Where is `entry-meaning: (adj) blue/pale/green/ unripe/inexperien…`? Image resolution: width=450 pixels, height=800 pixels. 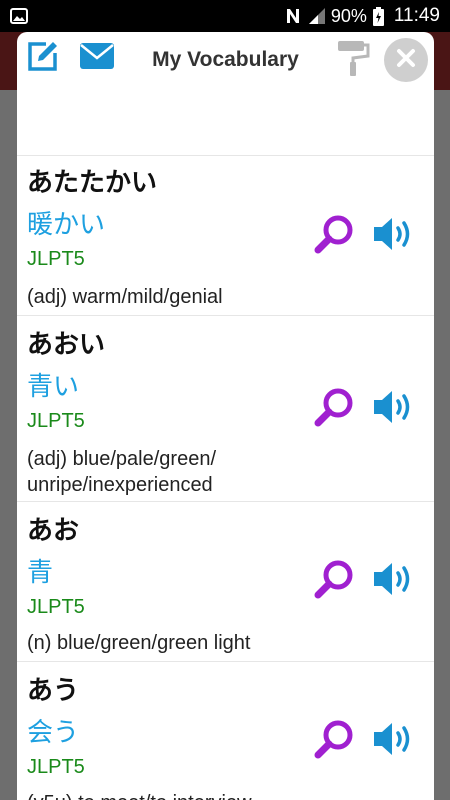
entry-meaning: (adj) blue/pale/green/ unripe/inexperien… is located at coordinates (122, 472).